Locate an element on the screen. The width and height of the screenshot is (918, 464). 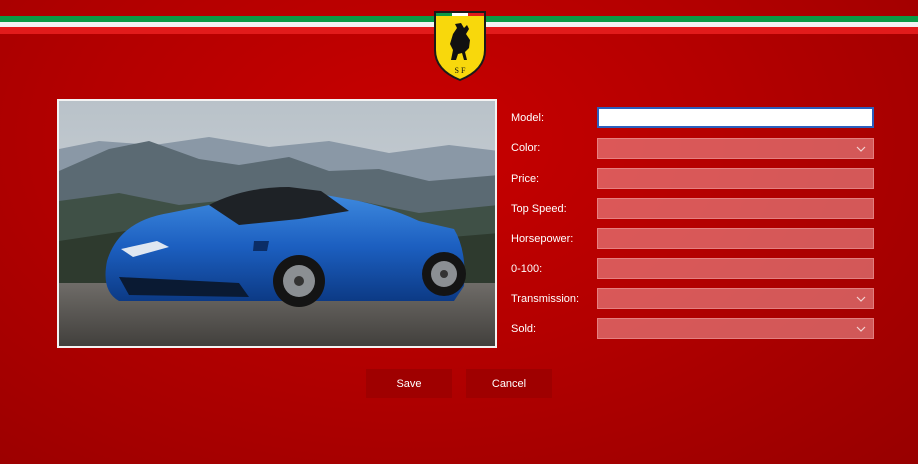
top-speed-input is located at coordinates (735, 208).